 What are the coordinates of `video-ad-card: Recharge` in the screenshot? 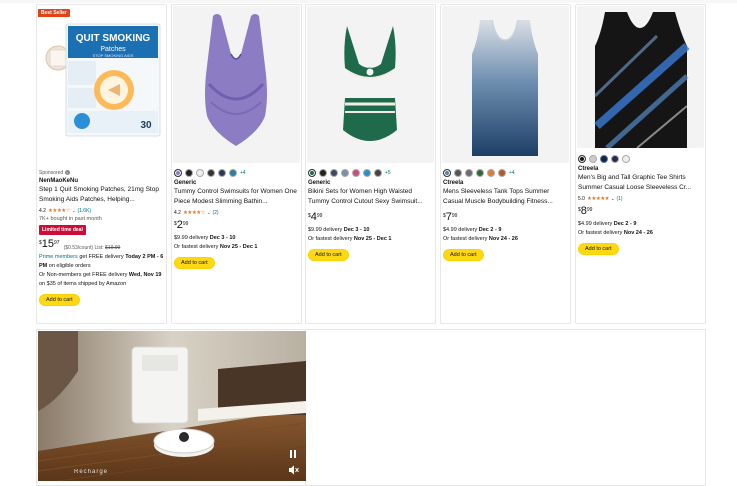 It's located at (171, 407).